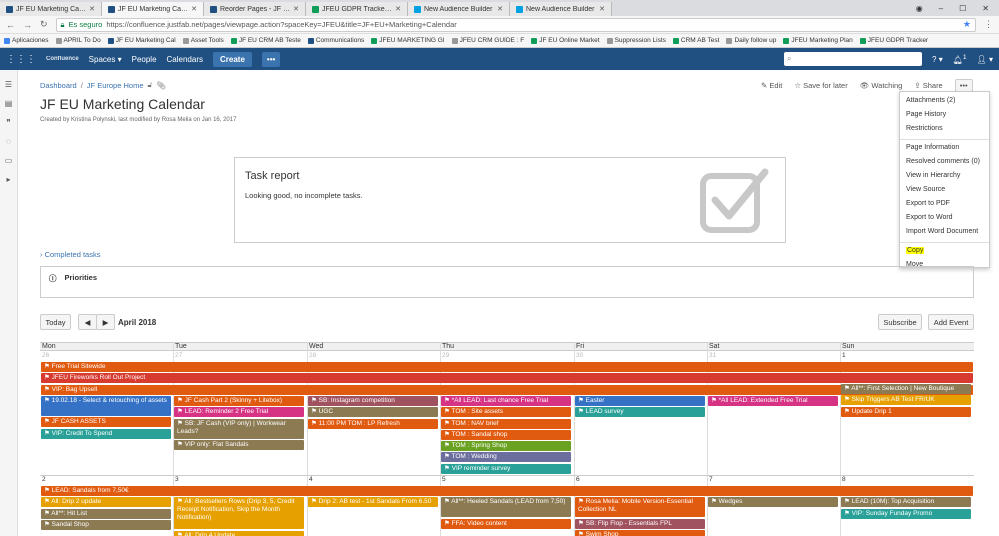  Describe the element at coordinates (985, 8) in the screenshot. I see `close-window-icon: ✕` at that location.